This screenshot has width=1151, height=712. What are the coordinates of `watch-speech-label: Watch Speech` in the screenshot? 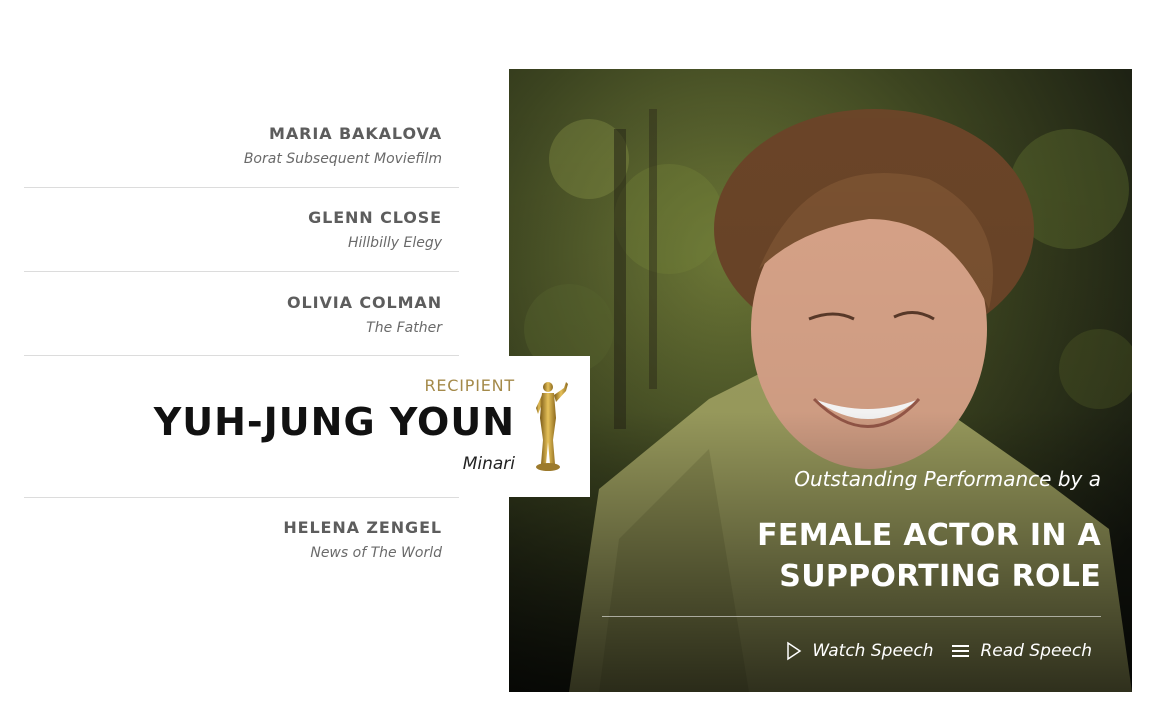 It's located at (873, 651).